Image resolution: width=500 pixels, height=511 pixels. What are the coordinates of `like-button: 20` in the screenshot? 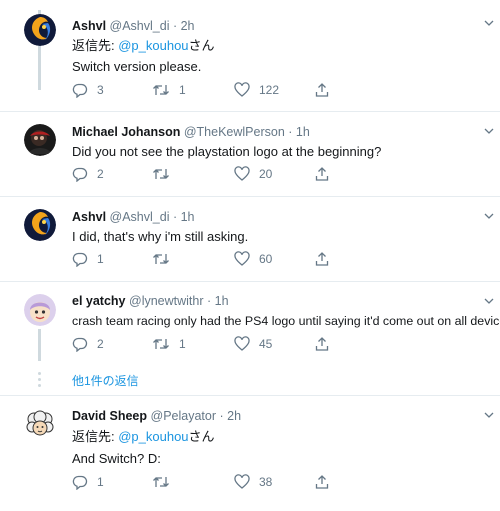 It's located at (253, 174).